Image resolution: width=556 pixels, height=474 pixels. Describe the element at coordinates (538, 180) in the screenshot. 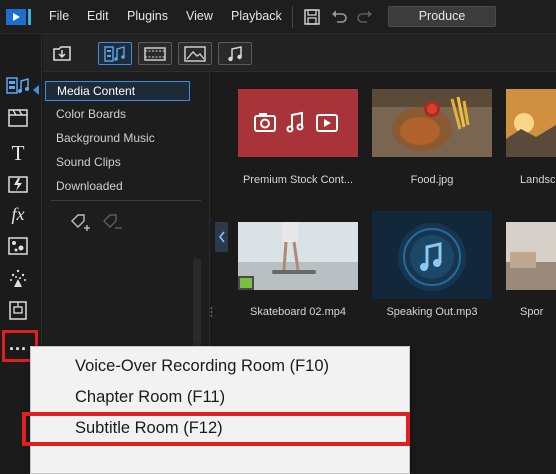

I see `media-label: Landsc` at that location.